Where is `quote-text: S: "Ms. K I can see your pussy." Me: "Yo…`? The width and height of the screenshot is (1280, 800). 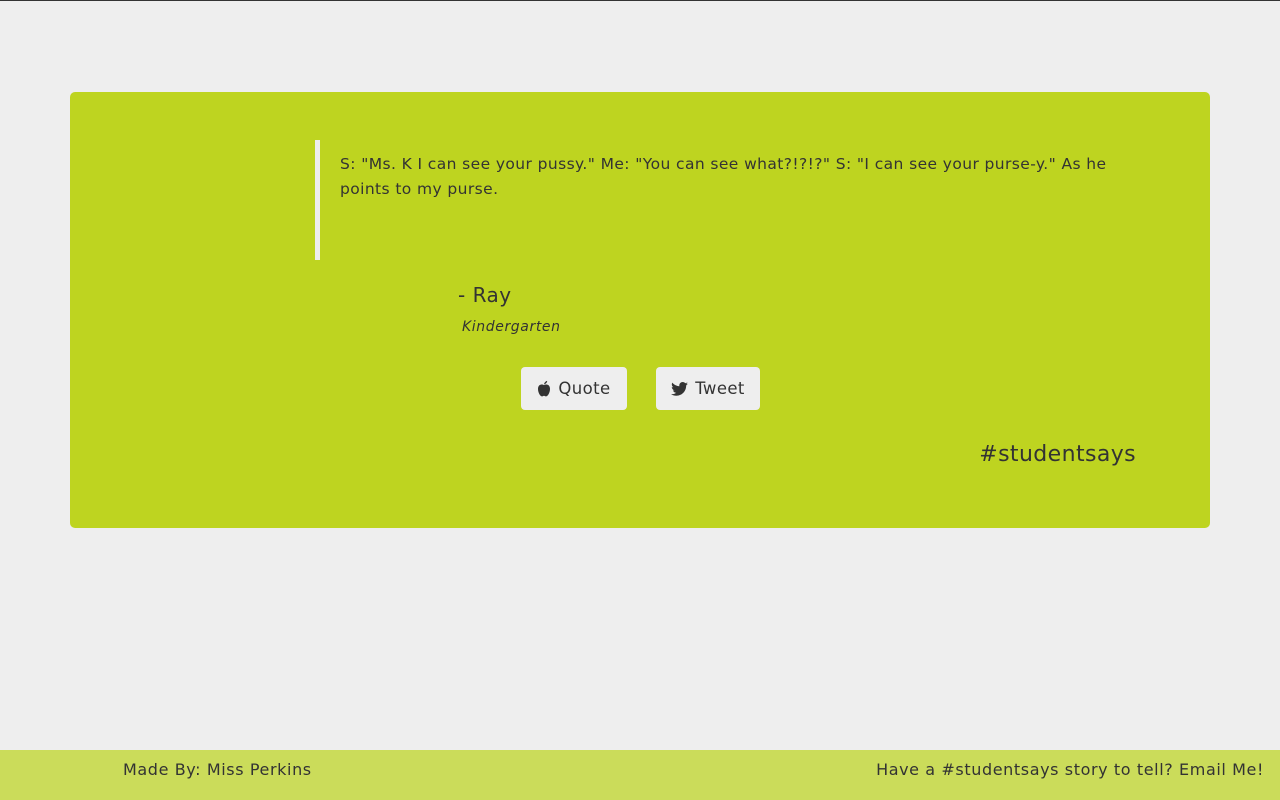 quote-text: S: "Ms. K I can see your pussy." Me: "Yo… is located at coordinates (723, 176).